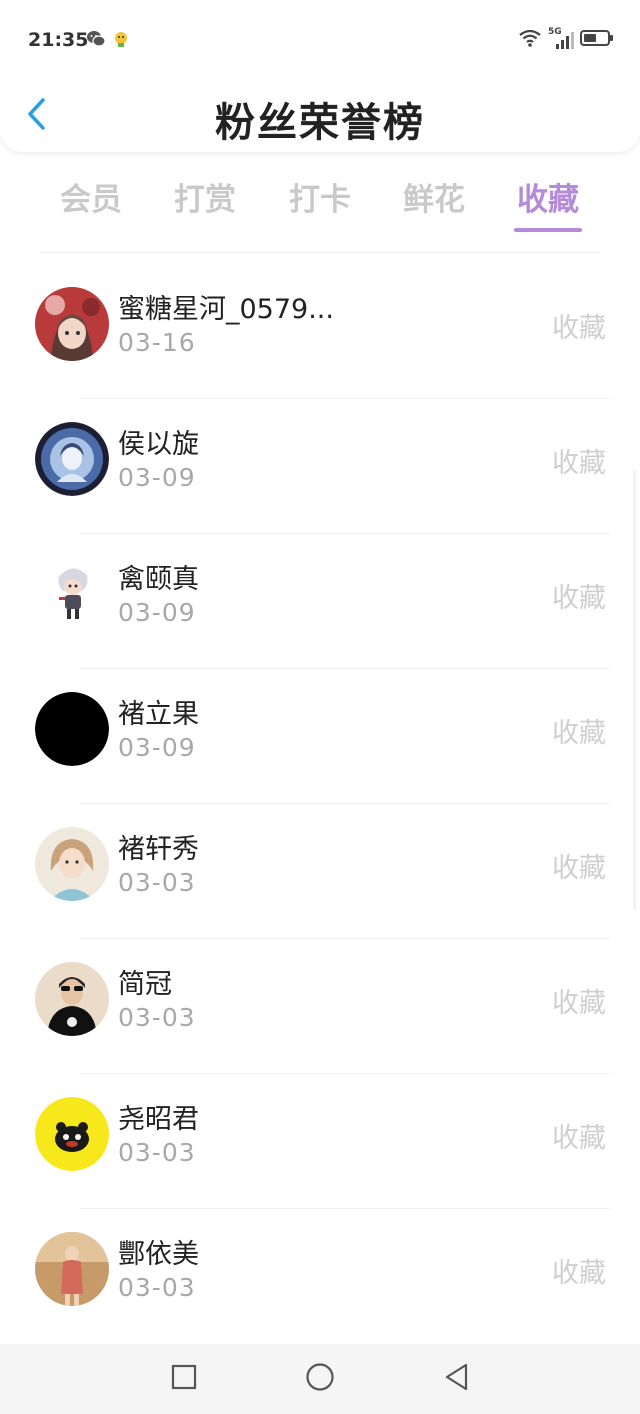 This screenshot has height=1414, width=640. What do you see at coordinates (634, 690) in the screenshot?
I see `scrollbar` at bounding box center [634, 690].